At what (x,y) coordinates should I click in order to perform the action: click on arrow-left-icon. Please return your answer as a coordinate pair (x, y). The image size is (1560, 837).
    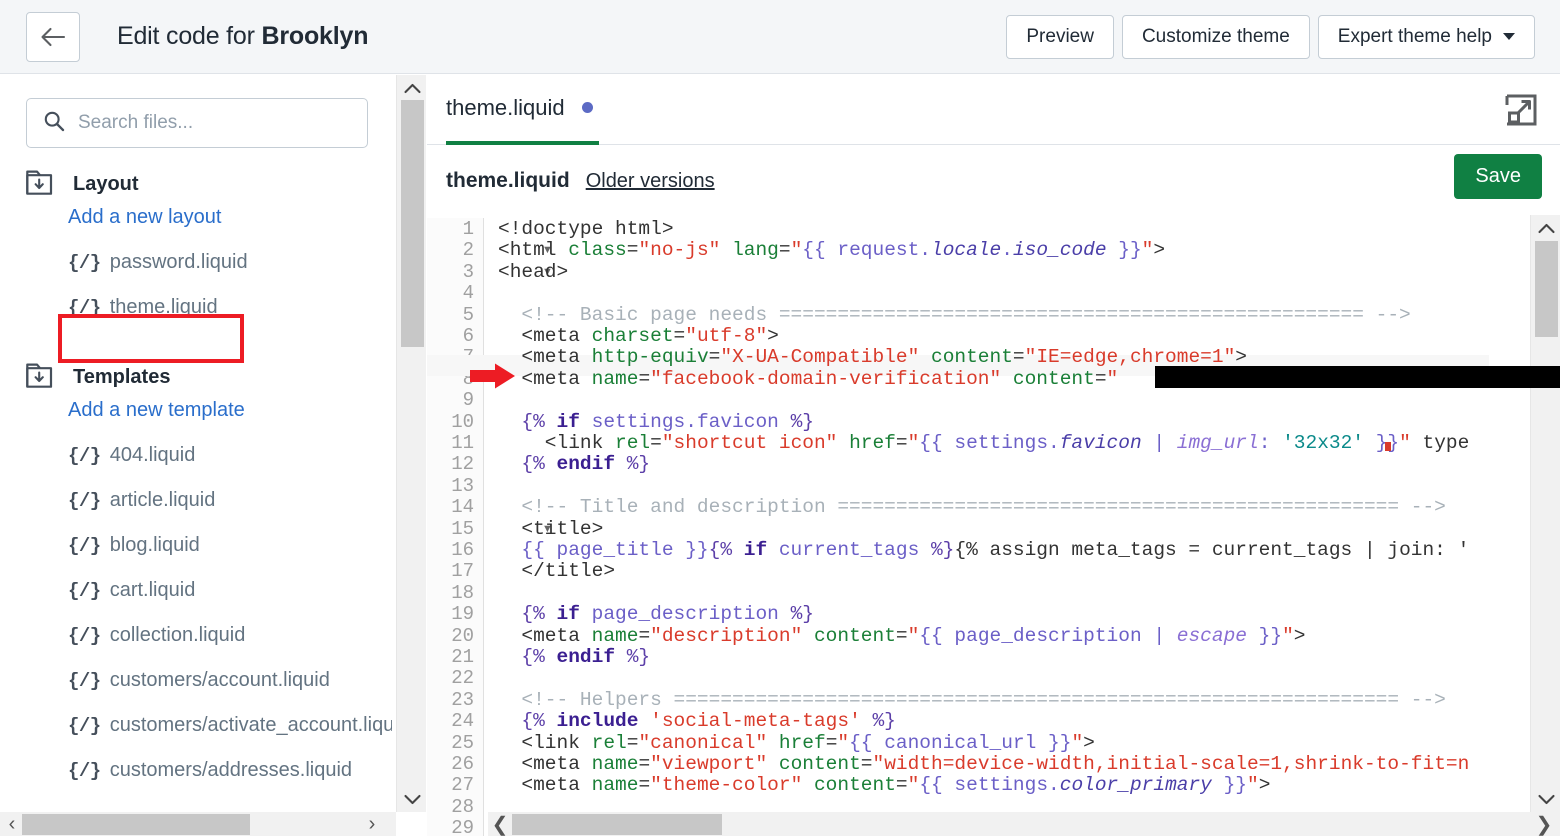
    Looking at the image, I should click on (53, 37).